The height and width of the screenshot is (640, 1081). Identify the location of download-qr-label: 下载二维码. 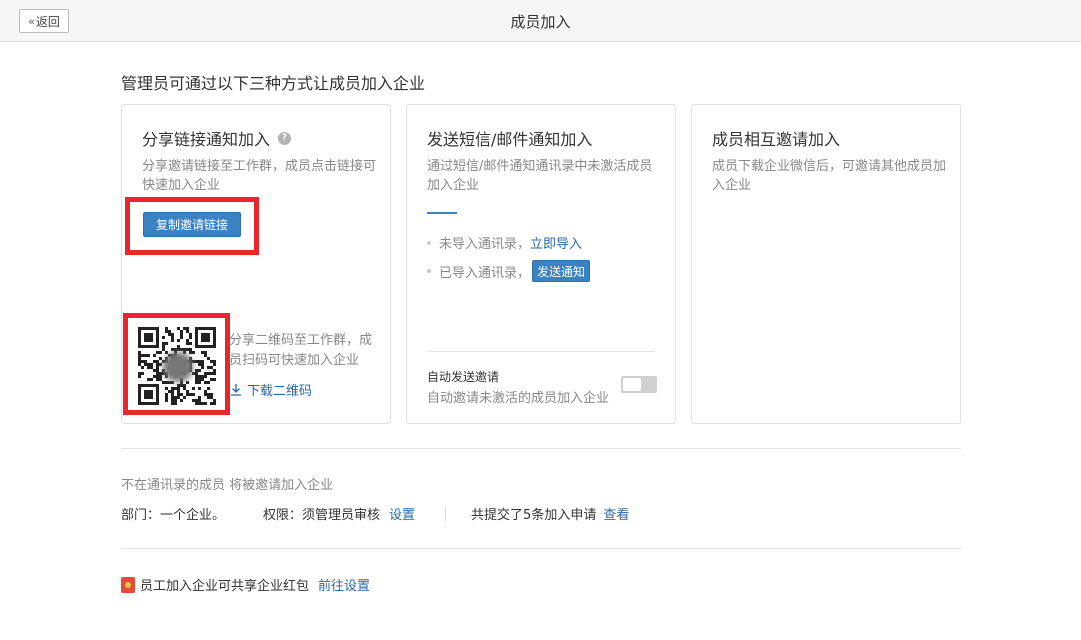
(280, 391).